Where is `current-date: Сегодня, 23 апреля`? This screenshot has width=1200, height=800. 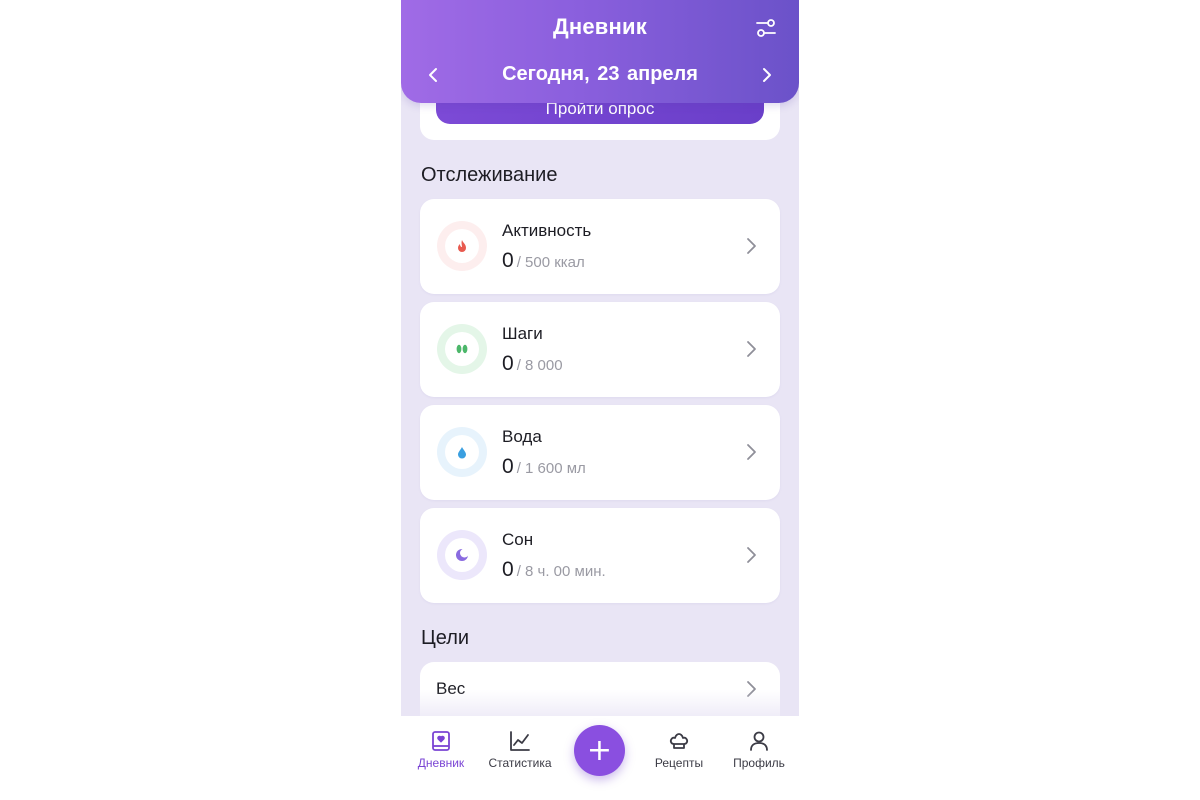
current-date: Сегодня, 23 апреля is located at coordinates (600, 74).